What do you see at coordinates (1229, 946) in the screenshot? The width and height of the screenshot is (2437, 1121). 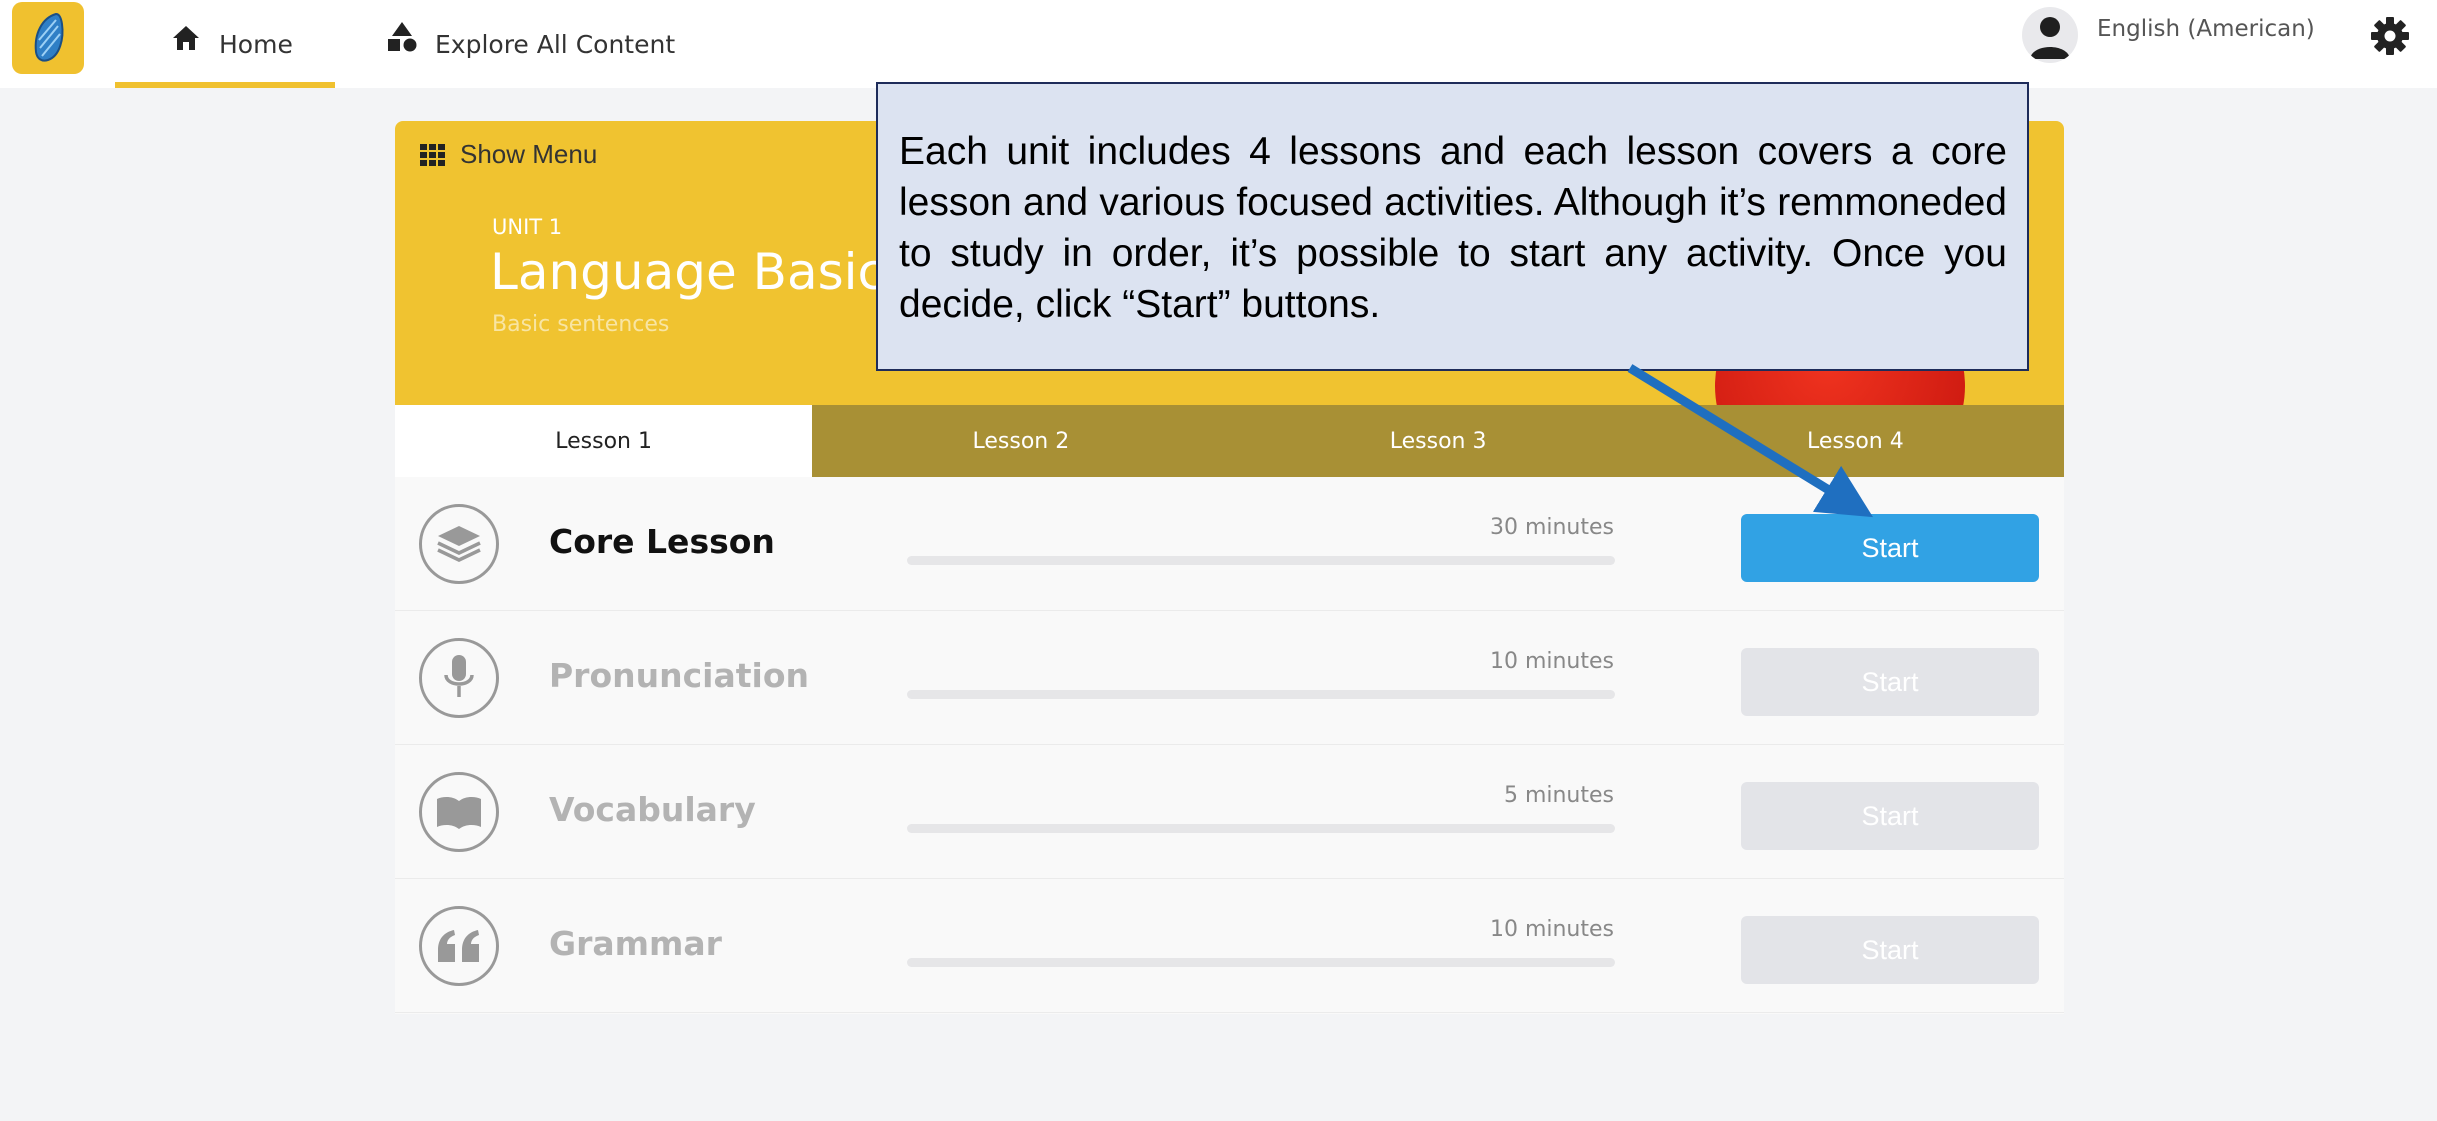 I see `activity-row-grammar: Grammar 10 minutes Start` at bounding box center [1229, 946].